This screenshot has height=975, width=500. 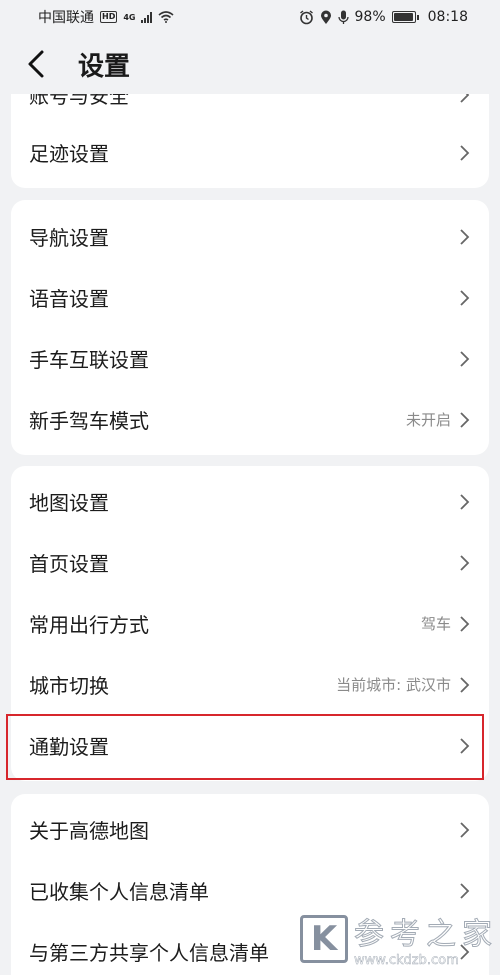 What do you see at coordinates (250, 419) in the screenshot?
I see `settings-item-novice-mode: 新手驾车模式 未开启` at bounding box center [250, 419].